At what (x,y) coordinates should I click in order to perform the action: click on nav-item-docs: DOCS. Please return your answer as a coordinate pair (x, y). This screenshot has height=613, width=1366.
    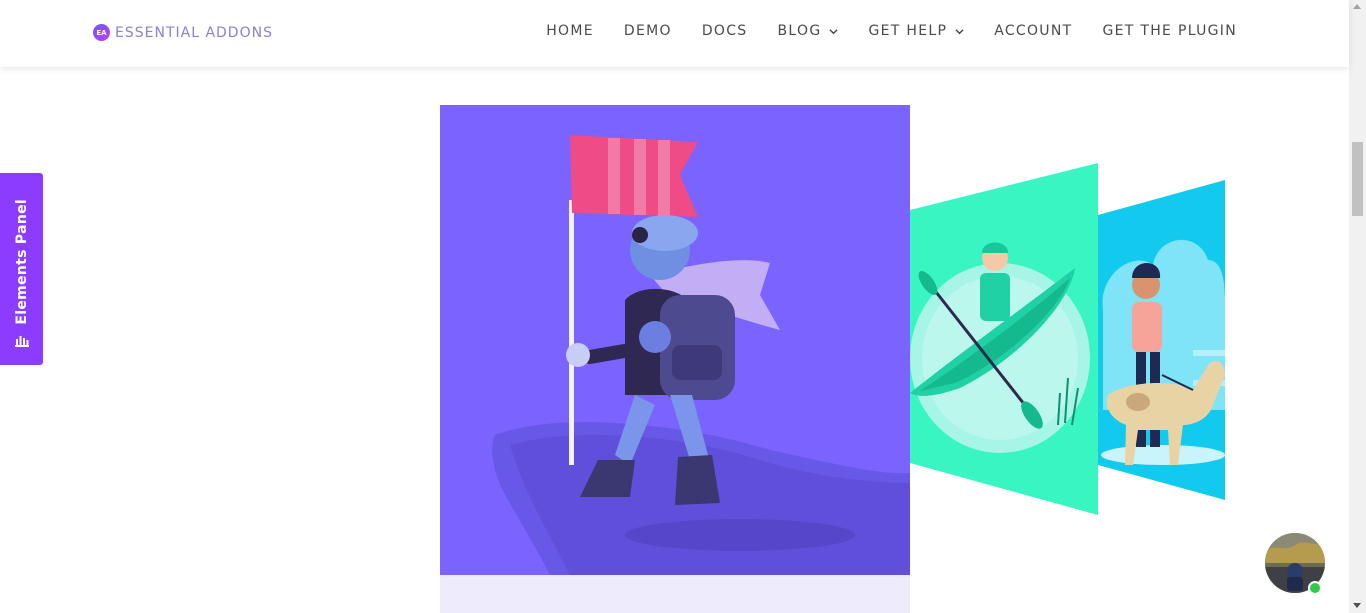
    Looking at the image, I should click on (725, 31).